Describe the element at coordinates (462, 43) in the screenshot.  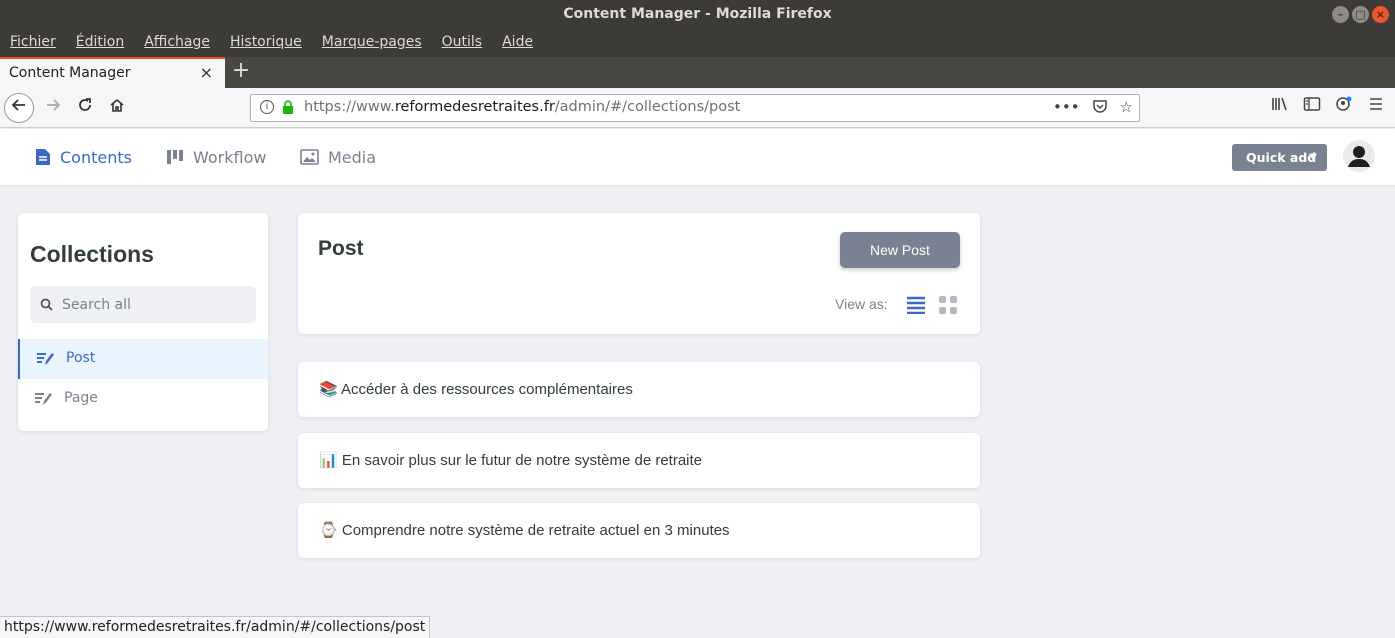
I see `menu-outils: Outils` at that location.